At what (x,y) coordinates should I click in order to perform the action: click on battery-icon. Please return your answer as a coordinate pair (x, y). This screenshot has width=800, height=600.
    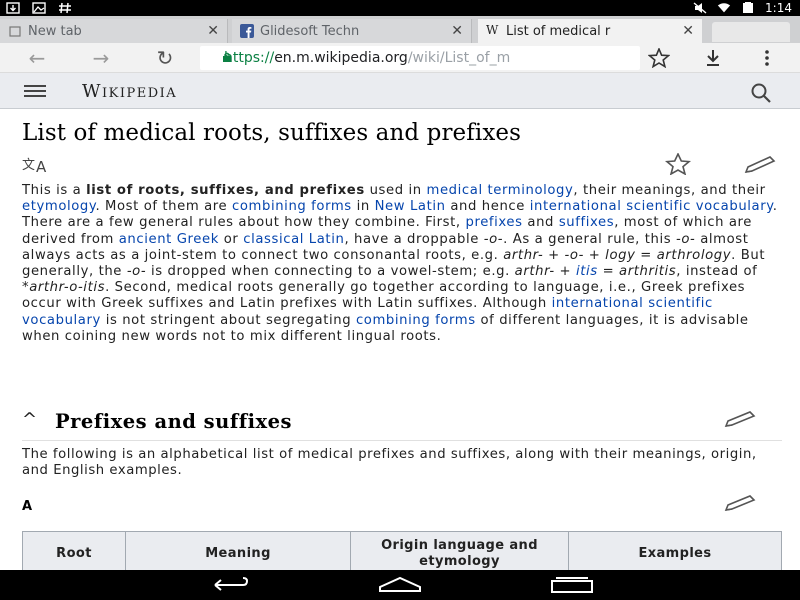
    Looking at the image, I should click on (748, 7).